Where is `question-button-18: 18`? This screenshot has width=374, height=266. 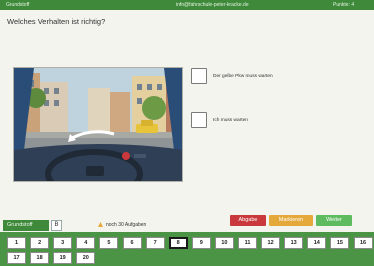
question-button-18: 18 is located at coordinates (40, 258).